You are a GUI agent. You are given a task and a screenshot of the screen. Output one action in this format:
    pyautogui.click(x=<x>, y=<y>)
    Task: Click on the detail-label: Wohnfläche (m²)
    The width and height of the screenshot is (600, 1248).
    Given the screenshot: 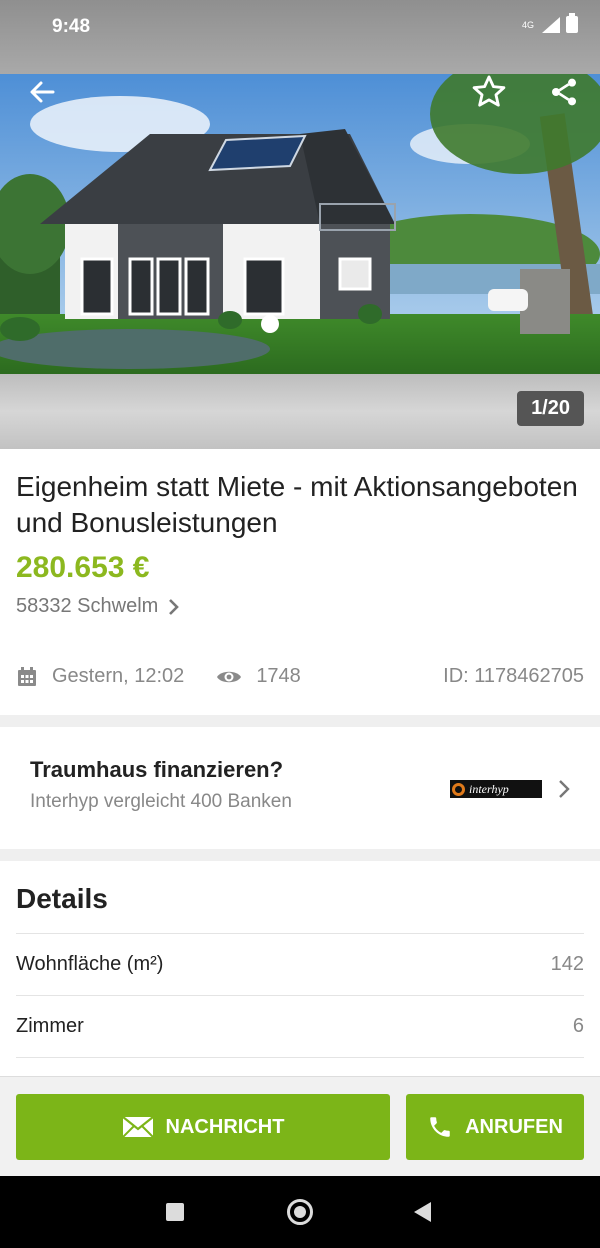 What is the action you would take?
    pyautogui.click(x=90, y=964)
    